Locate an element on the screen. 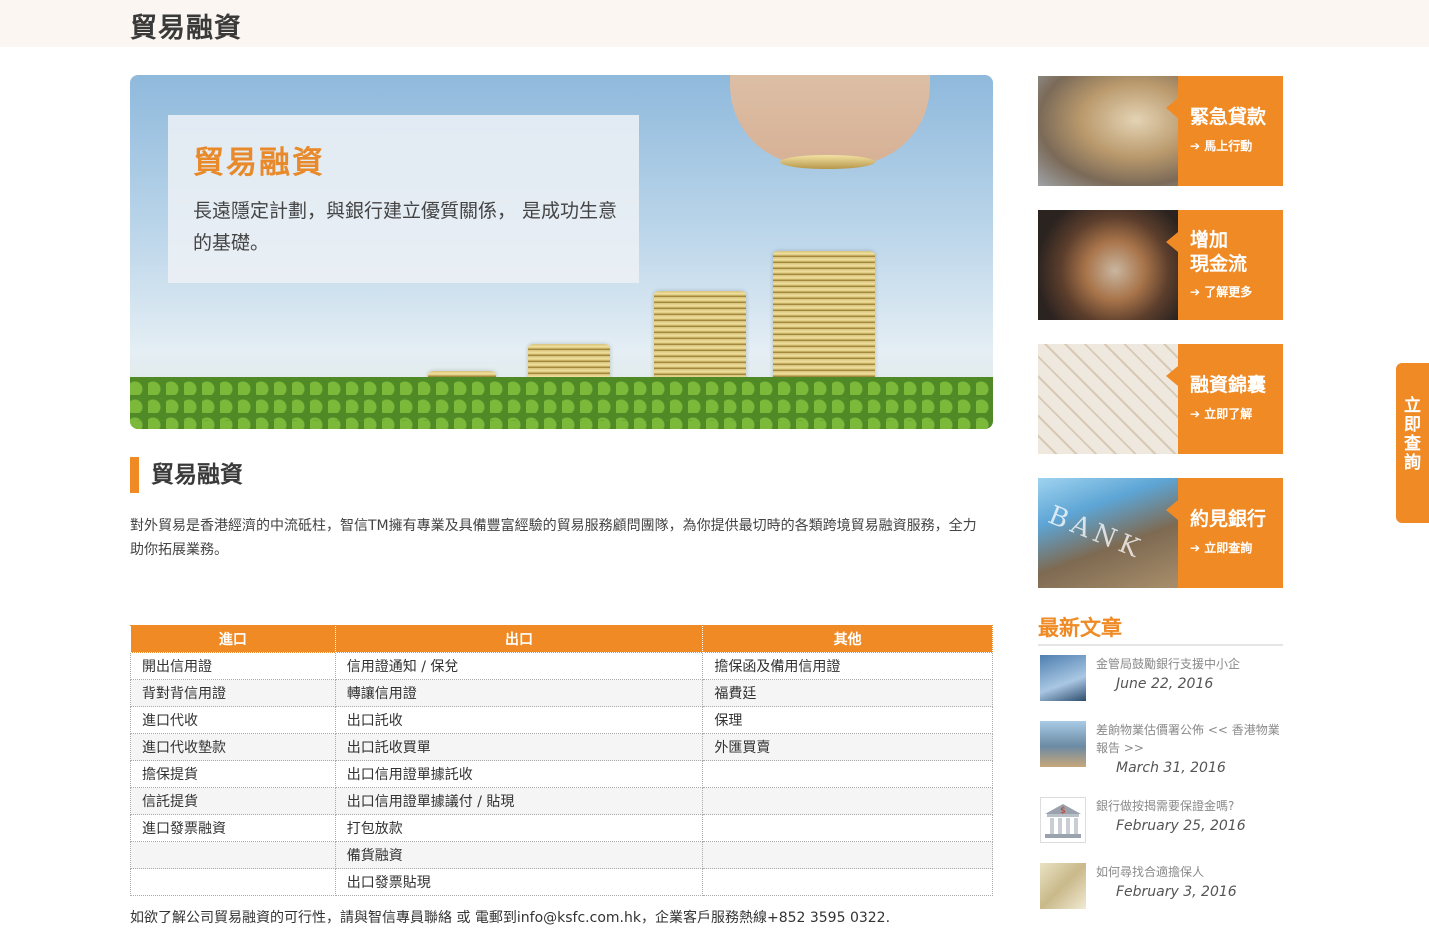 Image resolution: width=1429 pixels, height=945 pixels. tile-panel: 緊急貸款 ➔ 馬上行動 is located at coordinates (1224, 131).